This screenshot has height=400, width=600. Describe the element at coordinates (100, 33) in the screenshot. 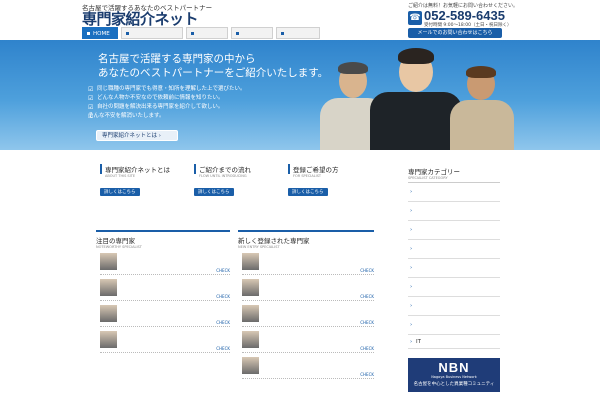

I see `nav-home: HOME` at that location.